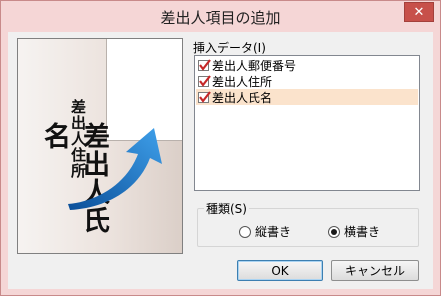 This screenshot has height=296, width=441. I want to click on list-item-label: 差出人郵便番号, so click(254, 65).